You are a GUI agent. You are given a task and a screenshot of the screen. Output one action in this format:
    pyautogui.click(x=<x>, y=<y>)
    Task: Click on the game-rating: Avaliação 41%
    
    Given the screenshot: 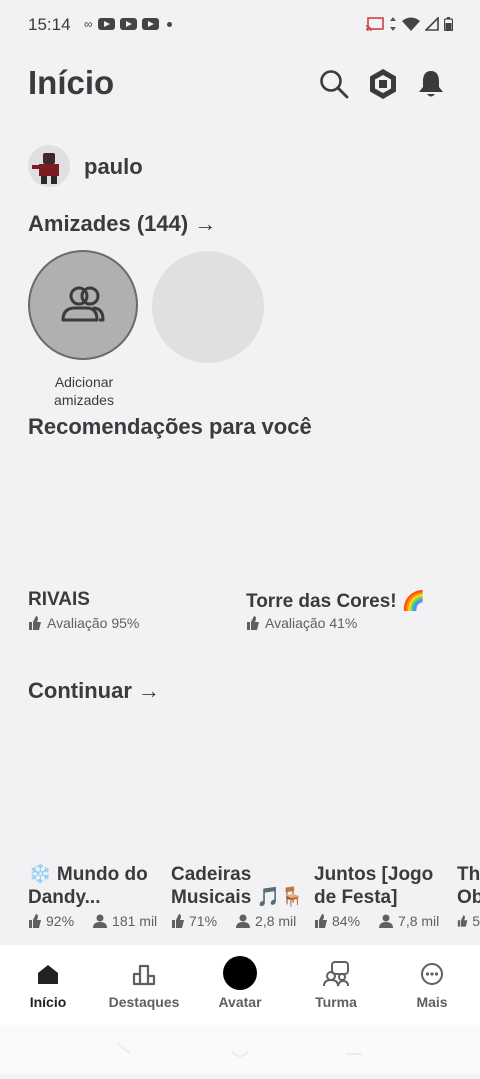 What is the action you would take?
    pyautogui.click(x=301, y=623)
    